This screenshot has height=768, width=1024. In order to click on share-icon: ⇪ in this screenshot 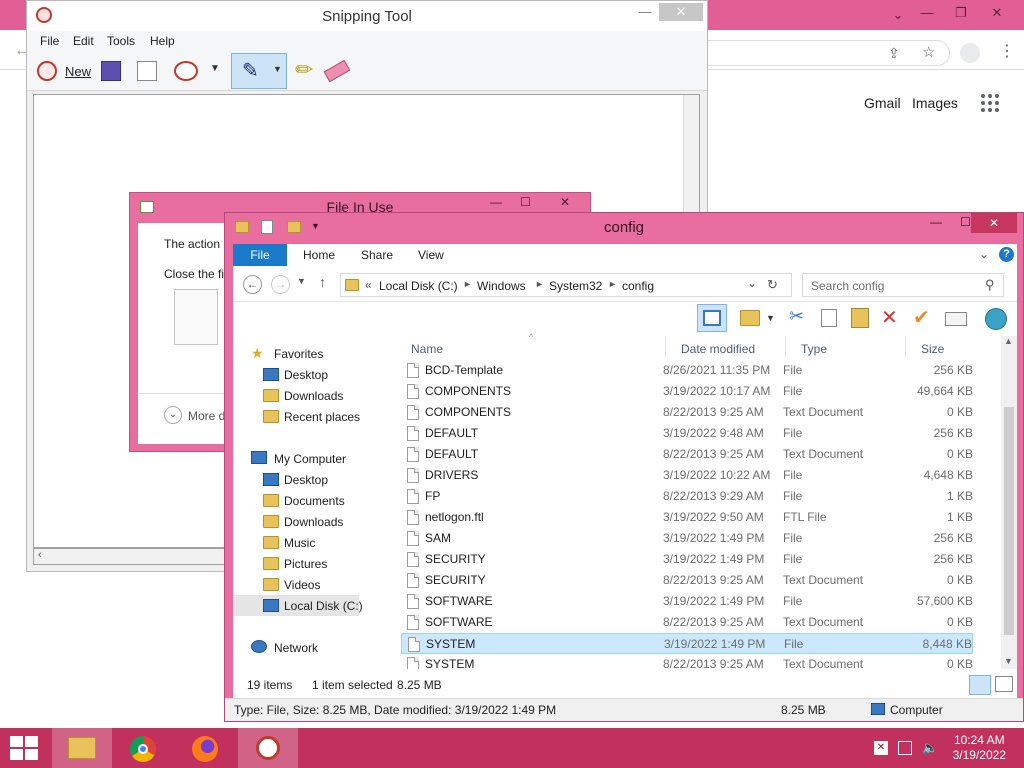, I will do `click(894, 53)`.